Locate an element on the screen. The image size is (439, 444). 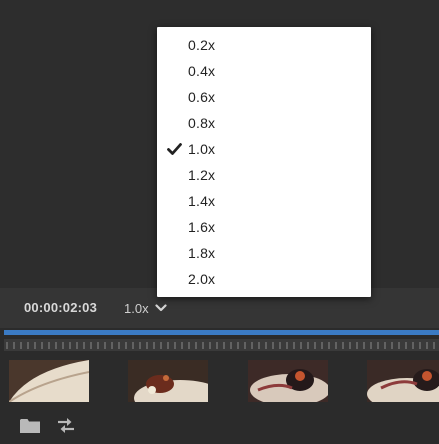
timeline-progress-bar is located at coordinates (221, 332).